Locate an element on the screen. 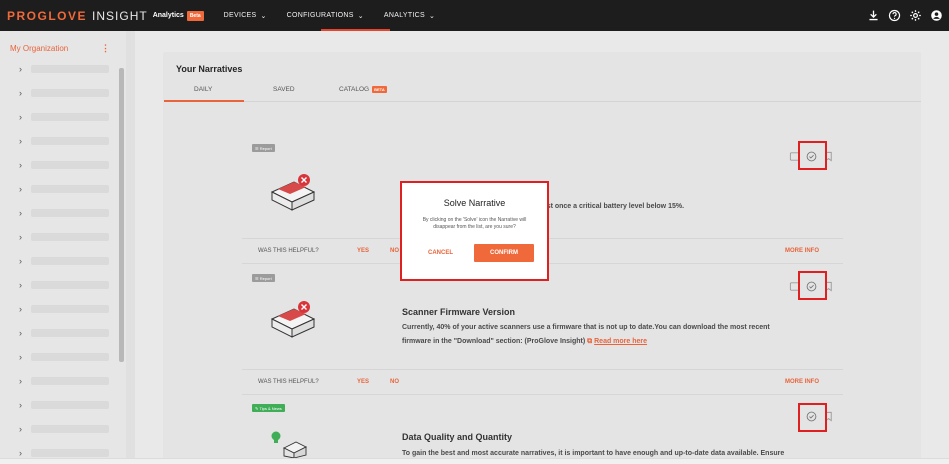 The image size is (949, 464). nav-analytics: ANALYTICS ⌄ is located at coordinates (409, 16).